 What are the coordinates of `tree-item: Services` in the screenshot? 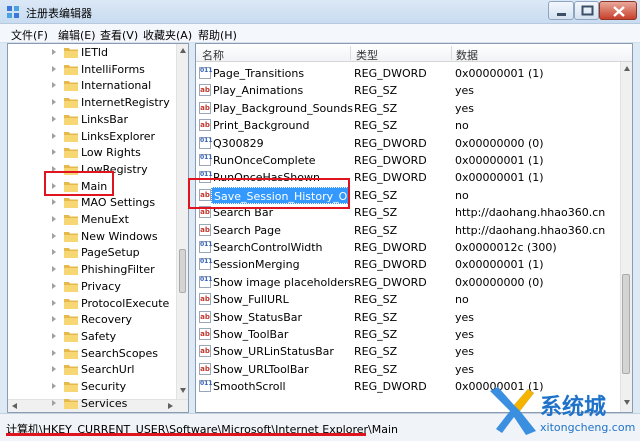 It's located at (92, 403).